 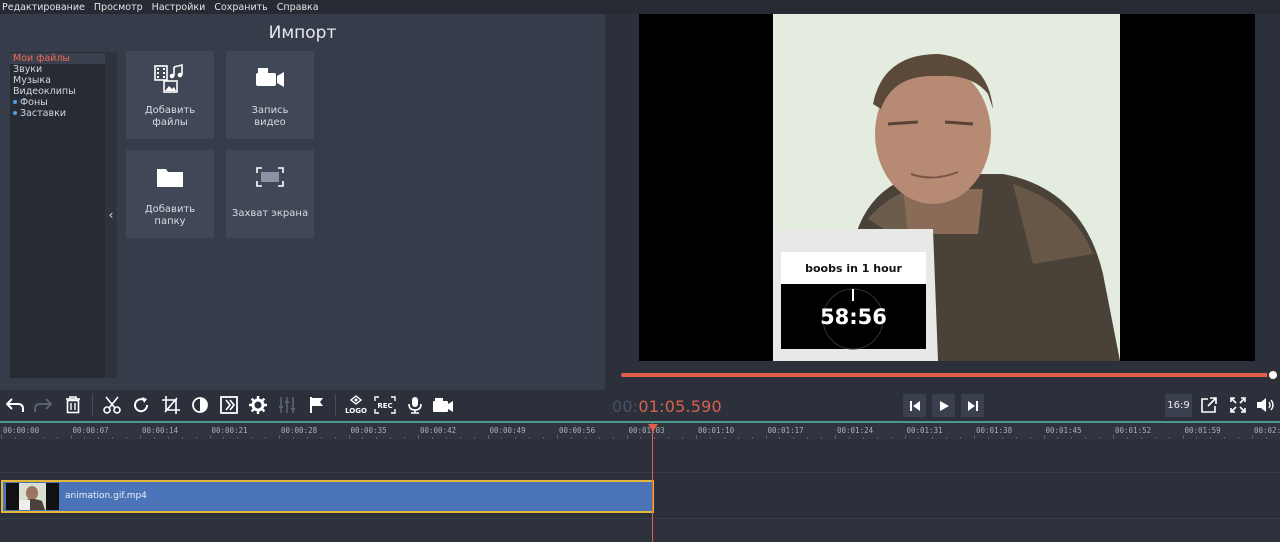 What do you see at coordinates (924, 430) in the screenshot?
I see `ruler-label: 00:01:31` at bounding box center [924, 430].